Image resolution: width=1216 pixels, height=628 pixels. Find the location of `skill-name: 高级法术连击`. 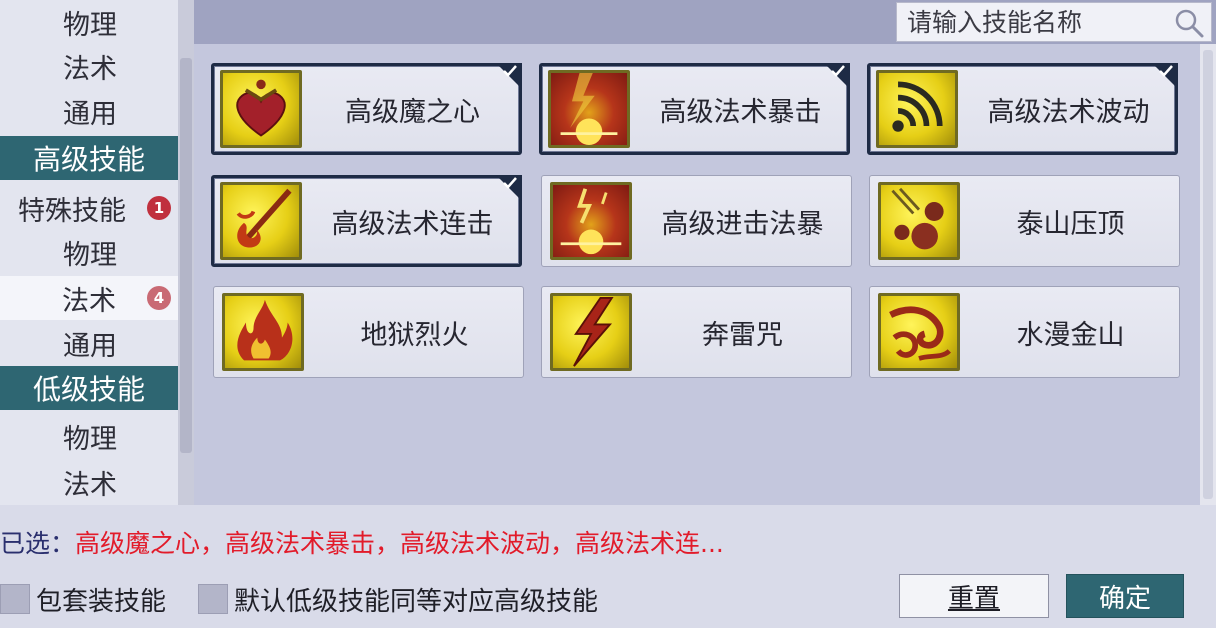

skill-name: 高级法术连击 is located at coordinates (412, 224).